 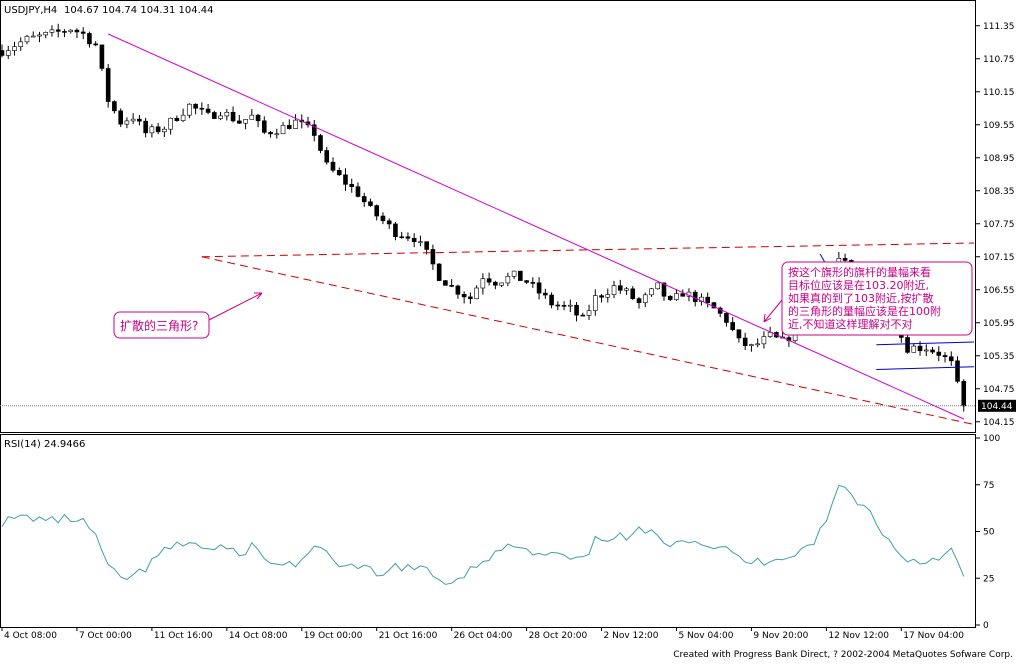 What do you see at coordinates (483, 534) in the screenshot?
I see `rsi-line` at bounding box center [483, 534].